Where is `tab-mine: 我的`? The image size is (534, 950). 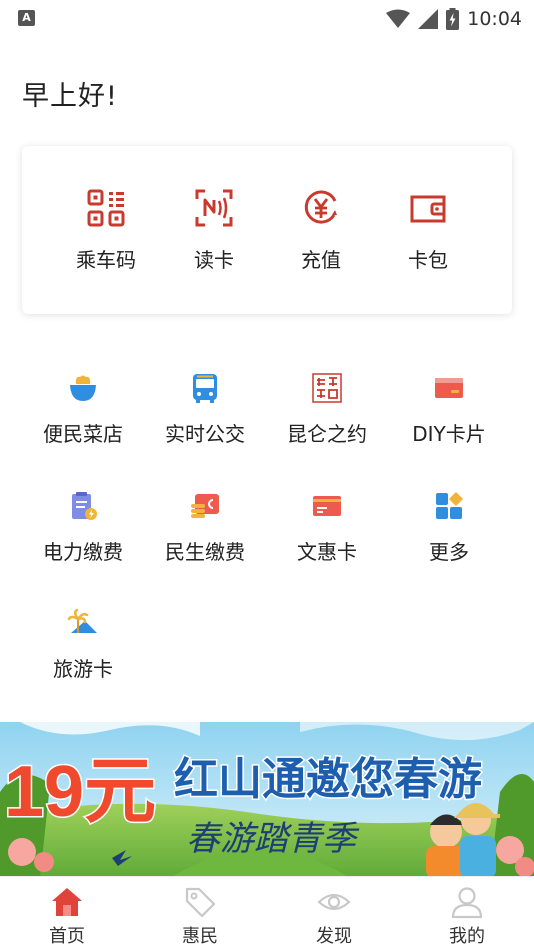 tab-mine: 我的 is located at coordinates (467, 916).